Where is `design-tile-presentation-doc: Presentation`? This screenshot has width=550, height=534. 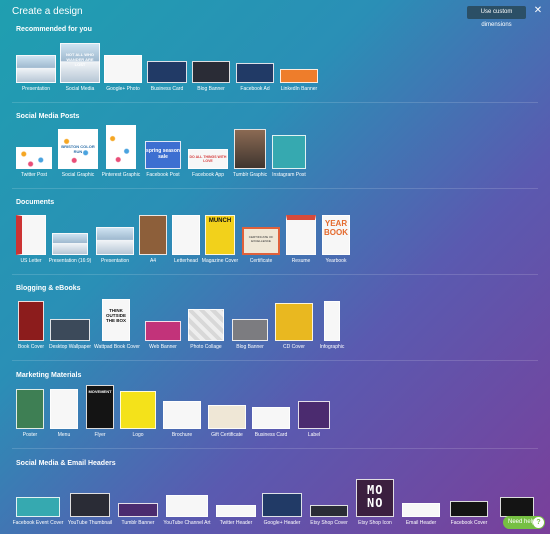 design-tile-presentation-doc: Presentation is located at coordinates (115, 245).